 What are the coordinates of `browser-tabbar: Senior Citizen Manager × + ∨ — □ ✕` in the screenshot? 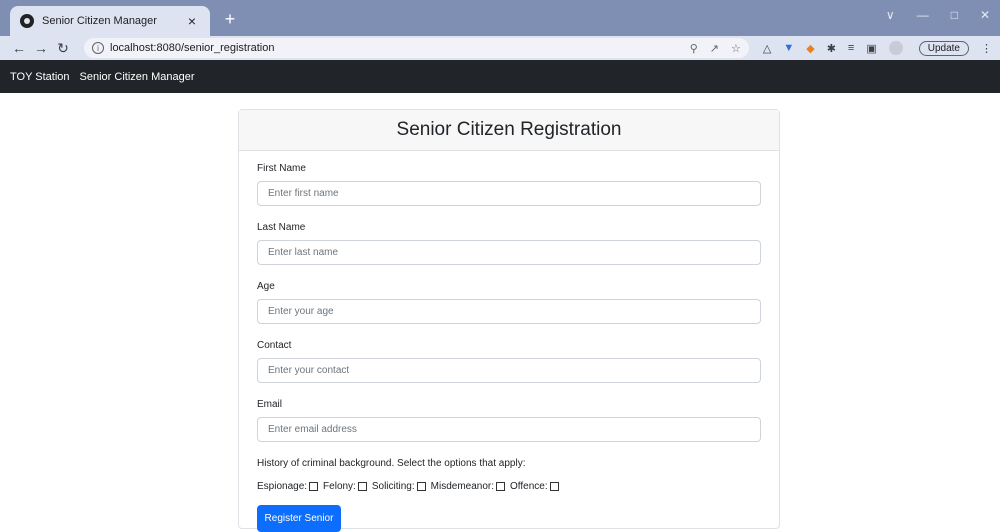 It's located at (500, 18).